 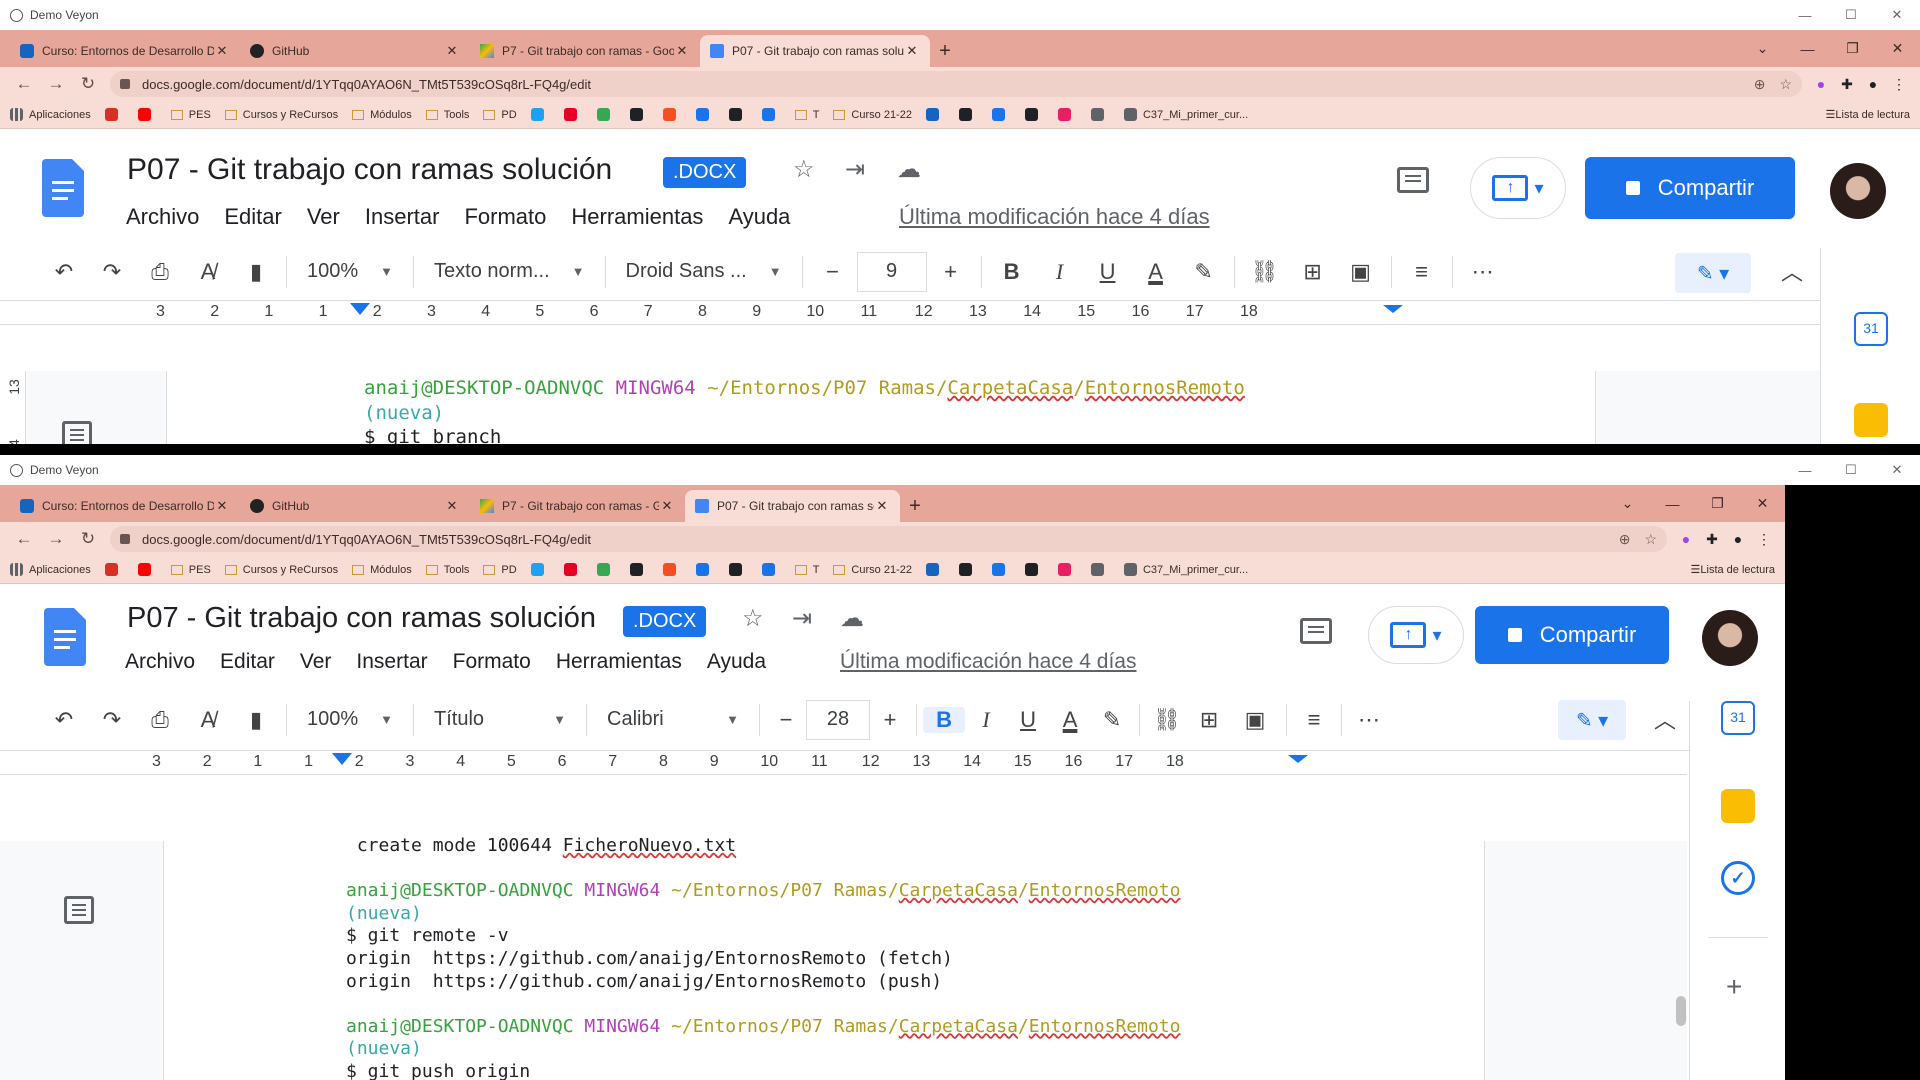 I want to click on forward-icon: →, so click(x=56, y=539).